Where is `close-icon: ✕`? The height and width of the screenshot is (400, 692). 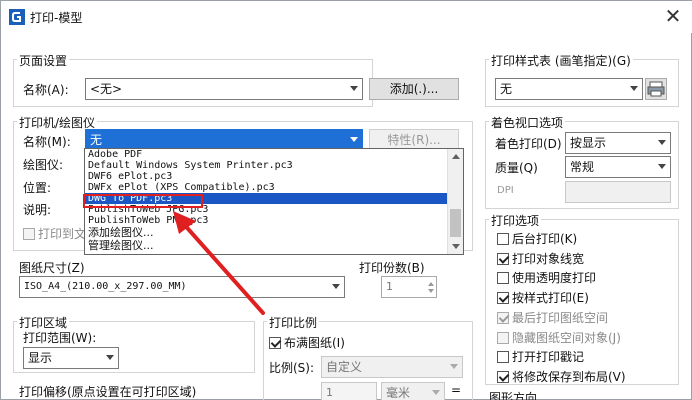 close-icon: ✕ is located at coordinates (673, 16).